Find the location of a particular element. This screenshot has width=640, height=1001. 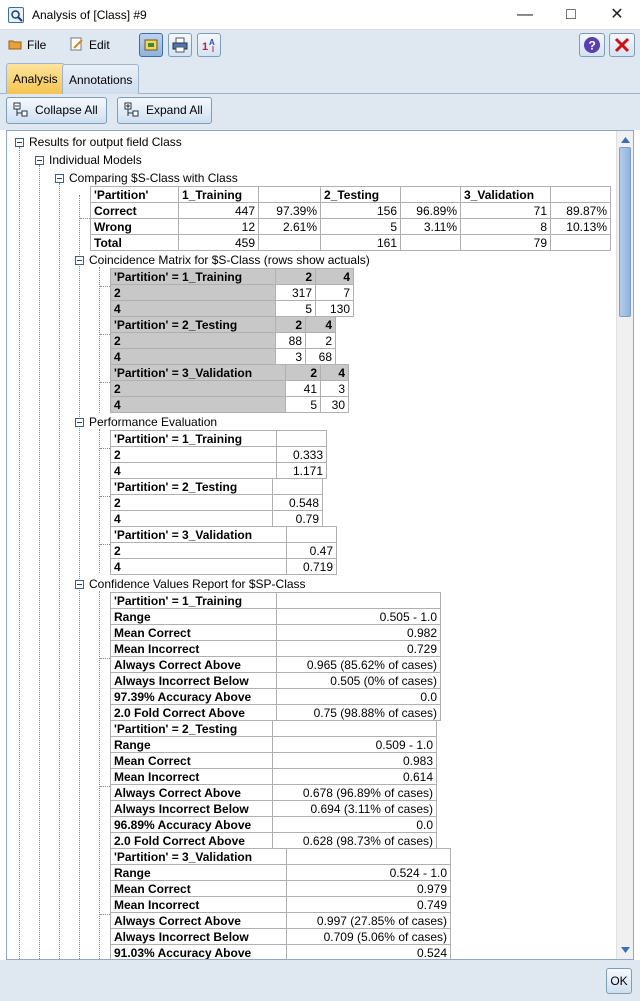

table-row: Range 0.524 - 1.0 is located at coordinates (280, 872).